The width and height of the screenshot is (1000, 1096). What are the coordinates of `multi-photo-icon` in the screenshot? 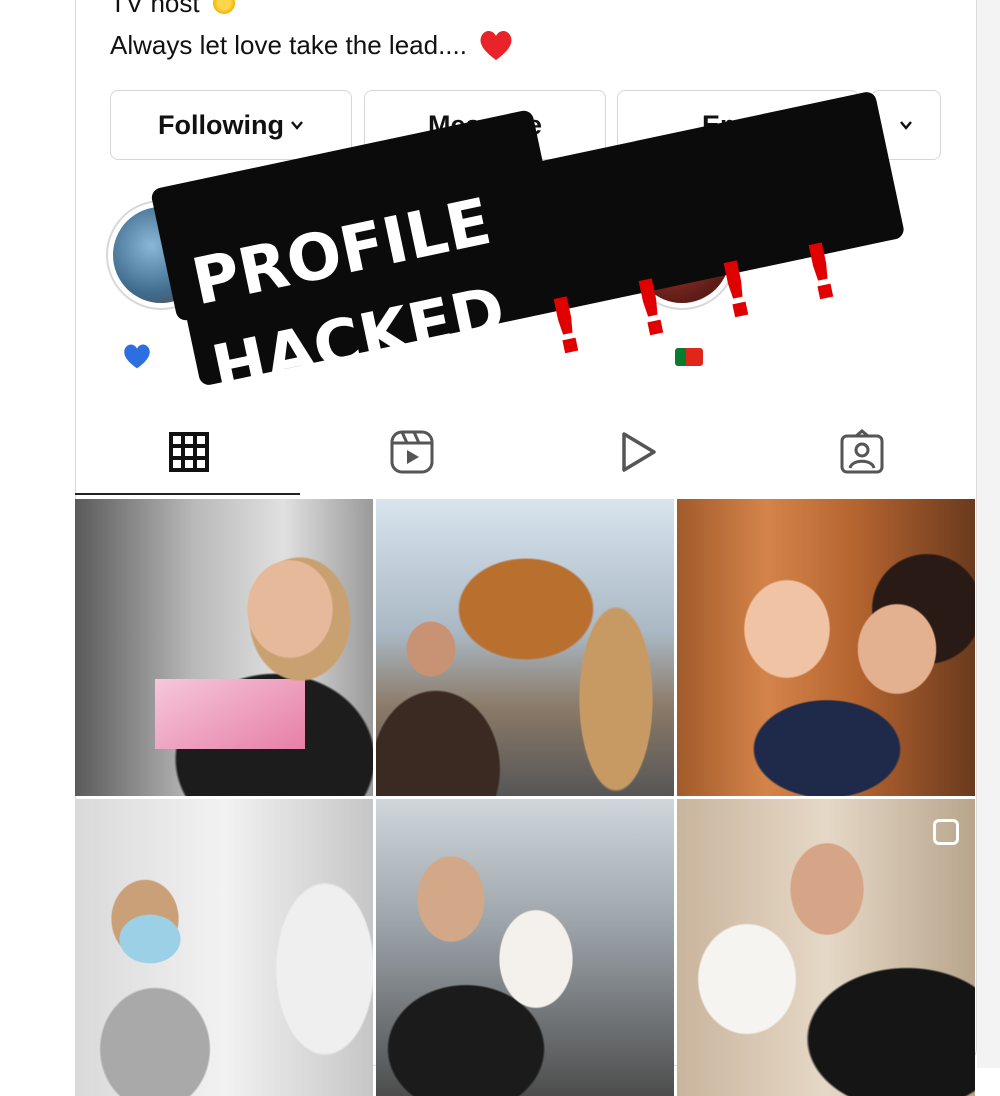 It's located at (946, 832).